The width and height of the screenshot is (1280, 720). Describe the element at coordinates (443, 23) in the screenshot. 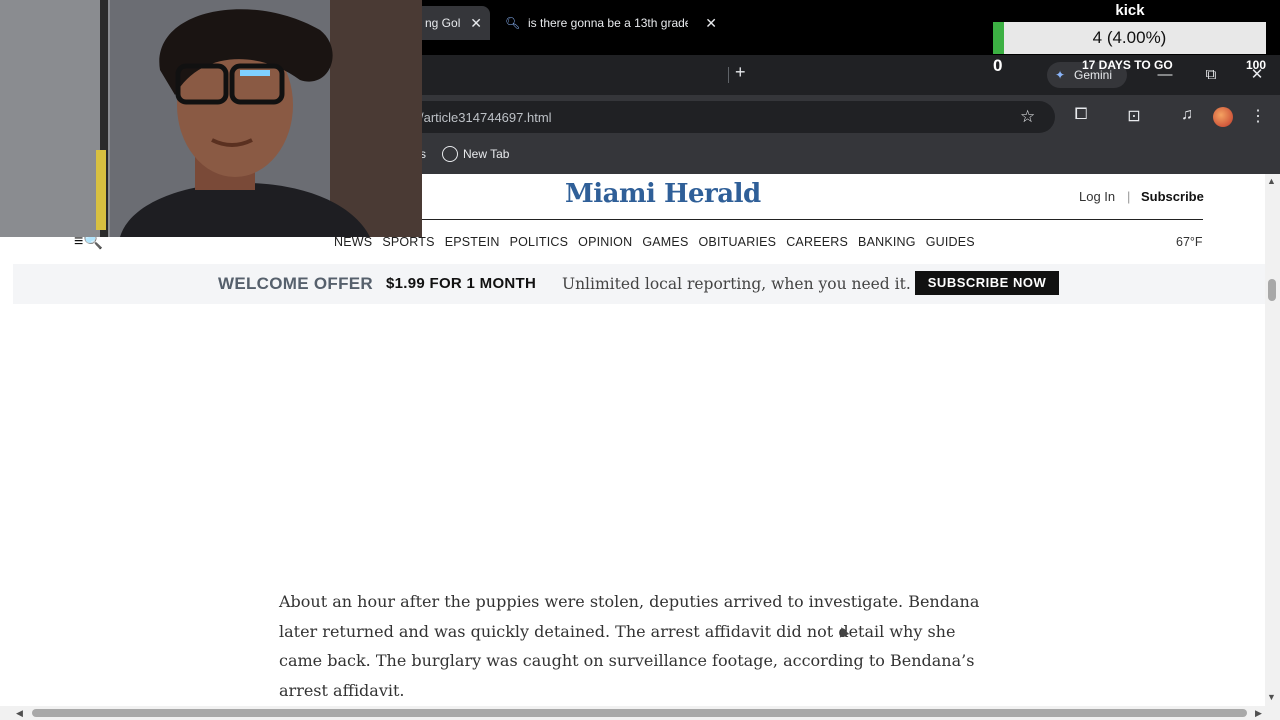

I see `tab-title: ng Gol` at that location.